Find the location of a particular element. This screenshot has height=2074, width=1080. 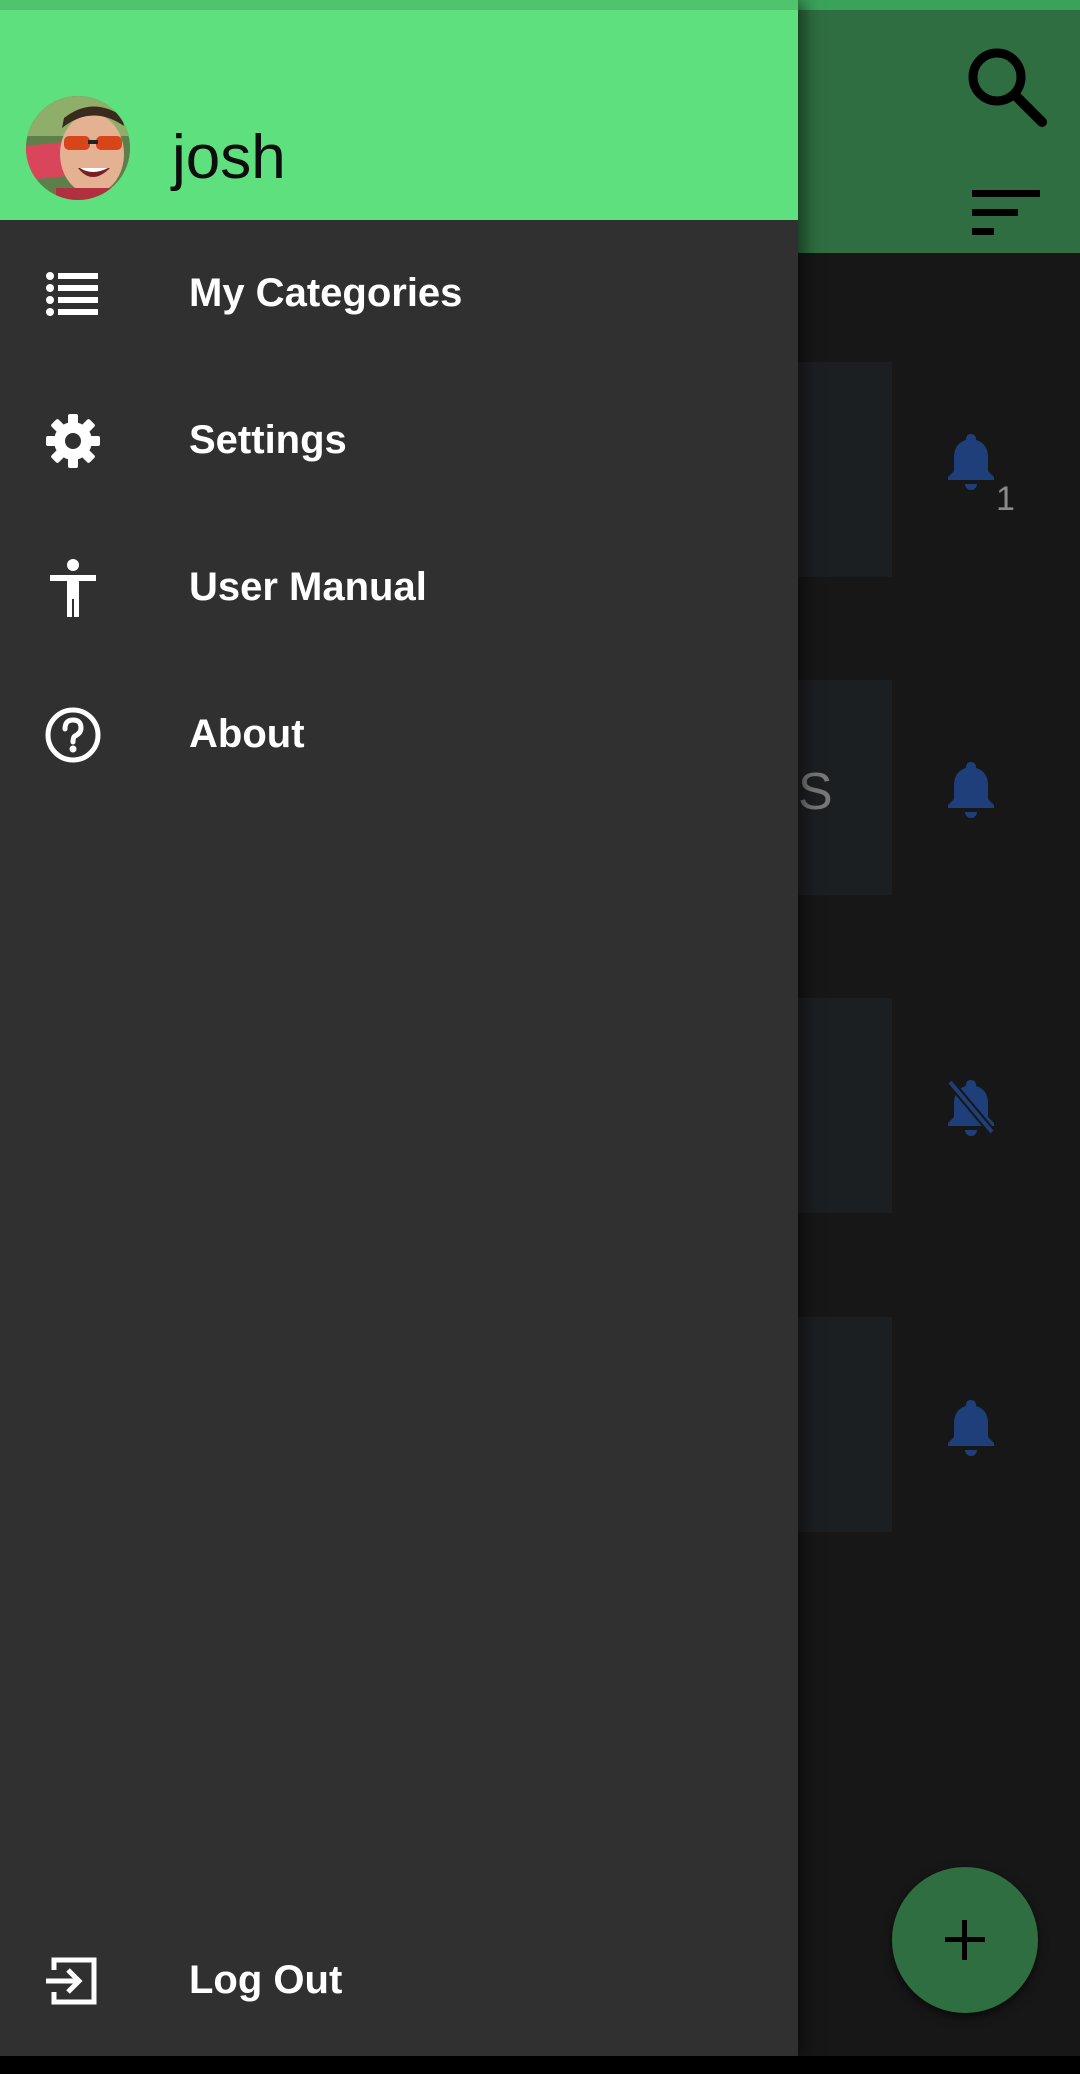

add-category-button is located at coordinates (965, 1940).